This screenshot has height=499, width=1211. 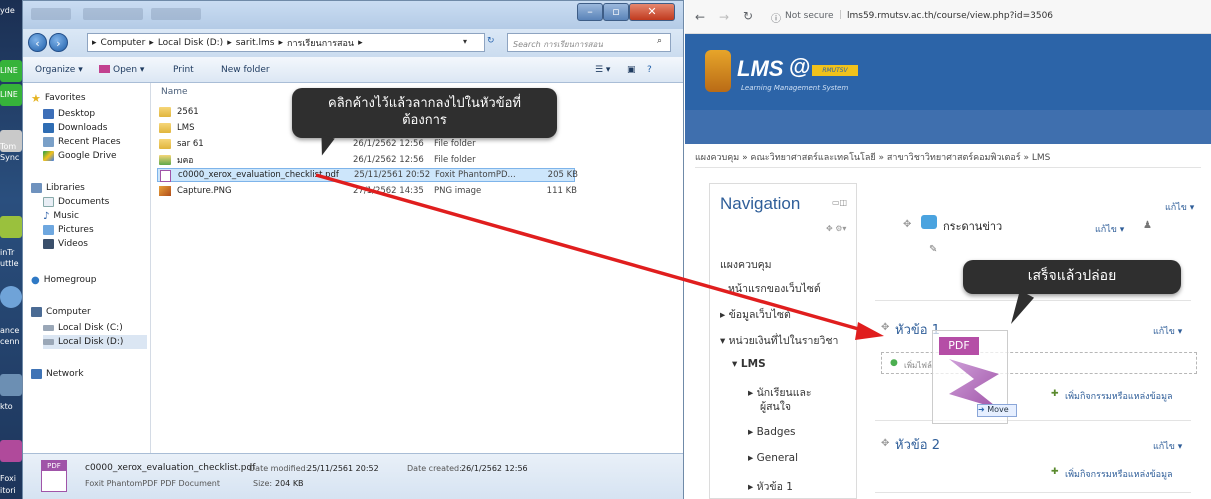 What do you see at coordinates (652, 12) in the screenshot?
I see `close-button: ✕` at bounding box center [652, 12].